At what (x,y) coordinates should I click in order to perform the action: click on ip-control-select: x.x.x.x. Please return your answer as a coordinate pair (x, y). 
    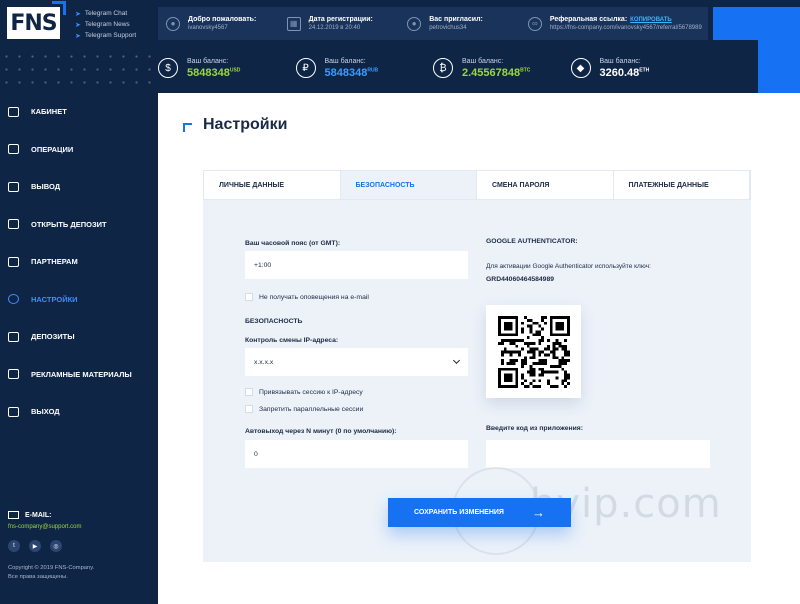
    Looking at the image, I should click on (356, 362).